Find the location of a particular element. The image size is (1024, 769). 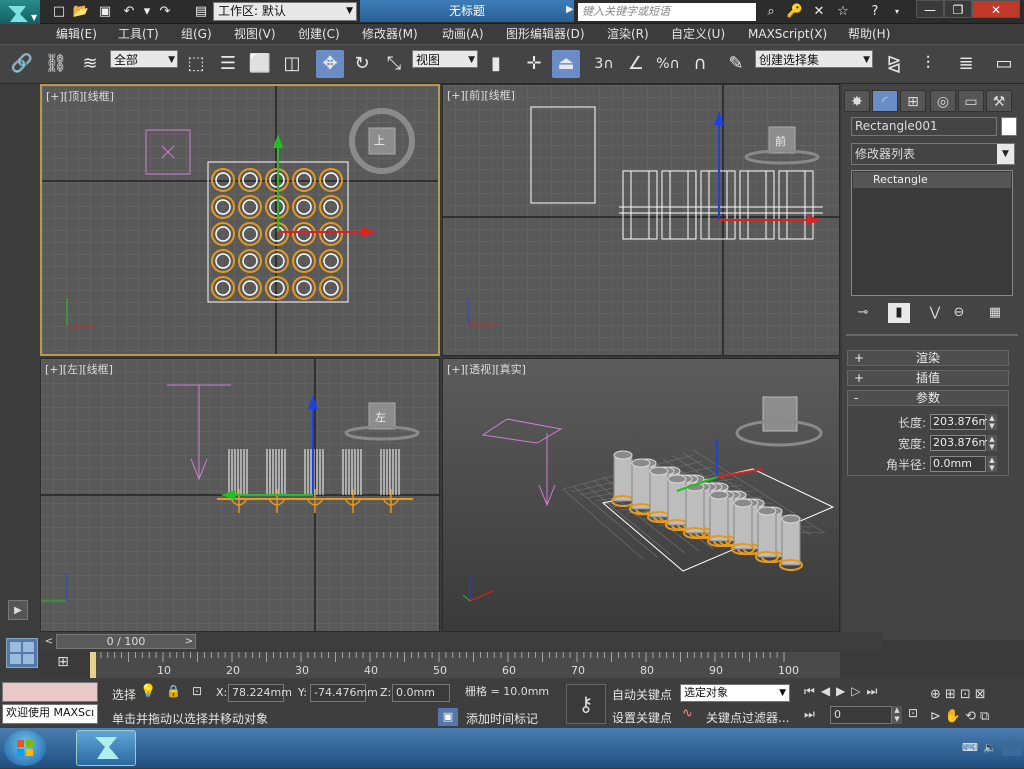

viewport-front: [+][前][线框] 前 is located at coordinates (641, 220).